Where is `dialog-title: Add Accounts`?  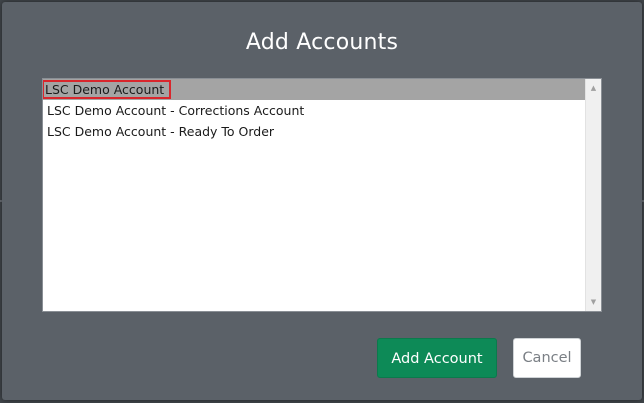 dialog-title: Add Accounts is located at coordinates (322, 42).